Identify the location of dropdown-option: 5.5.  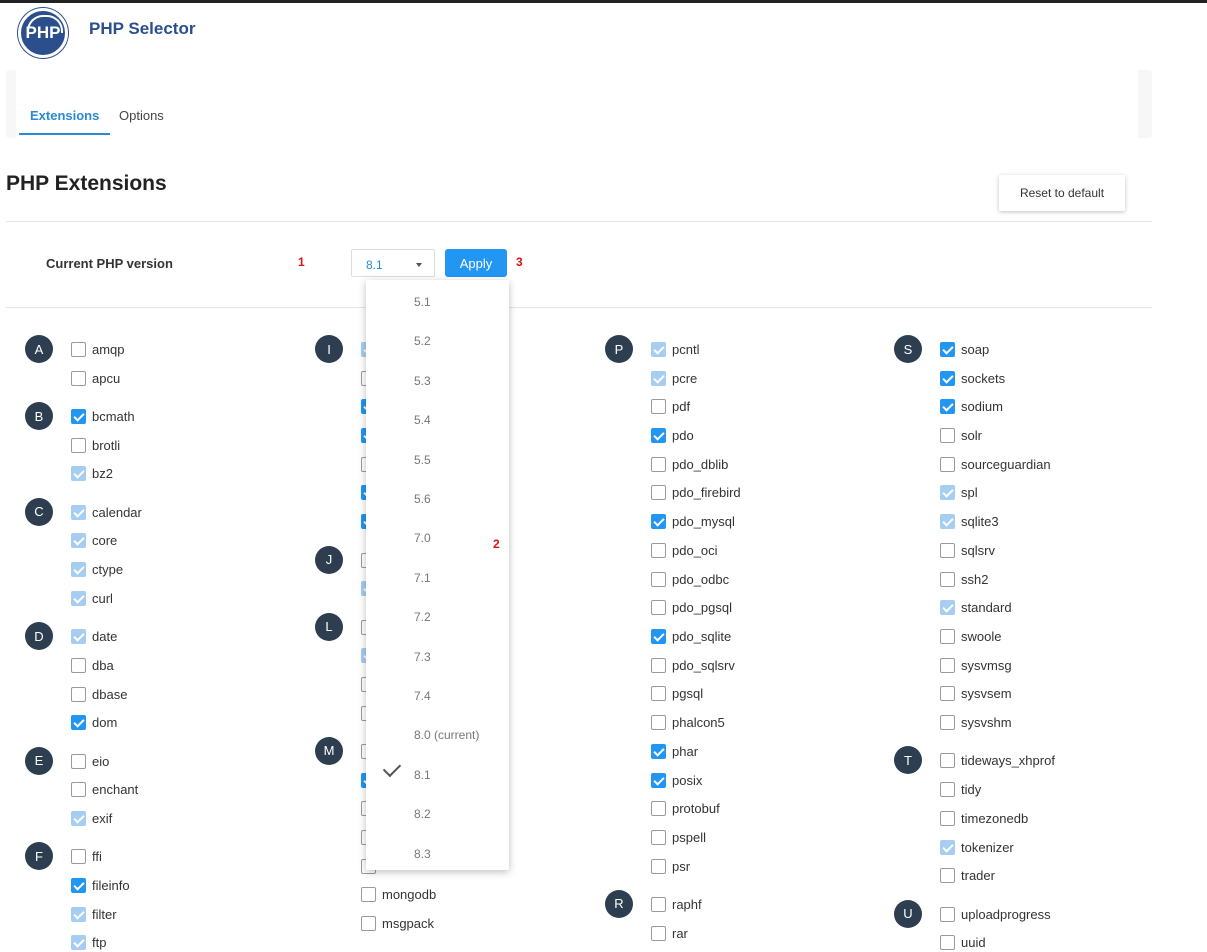
(437, 460).